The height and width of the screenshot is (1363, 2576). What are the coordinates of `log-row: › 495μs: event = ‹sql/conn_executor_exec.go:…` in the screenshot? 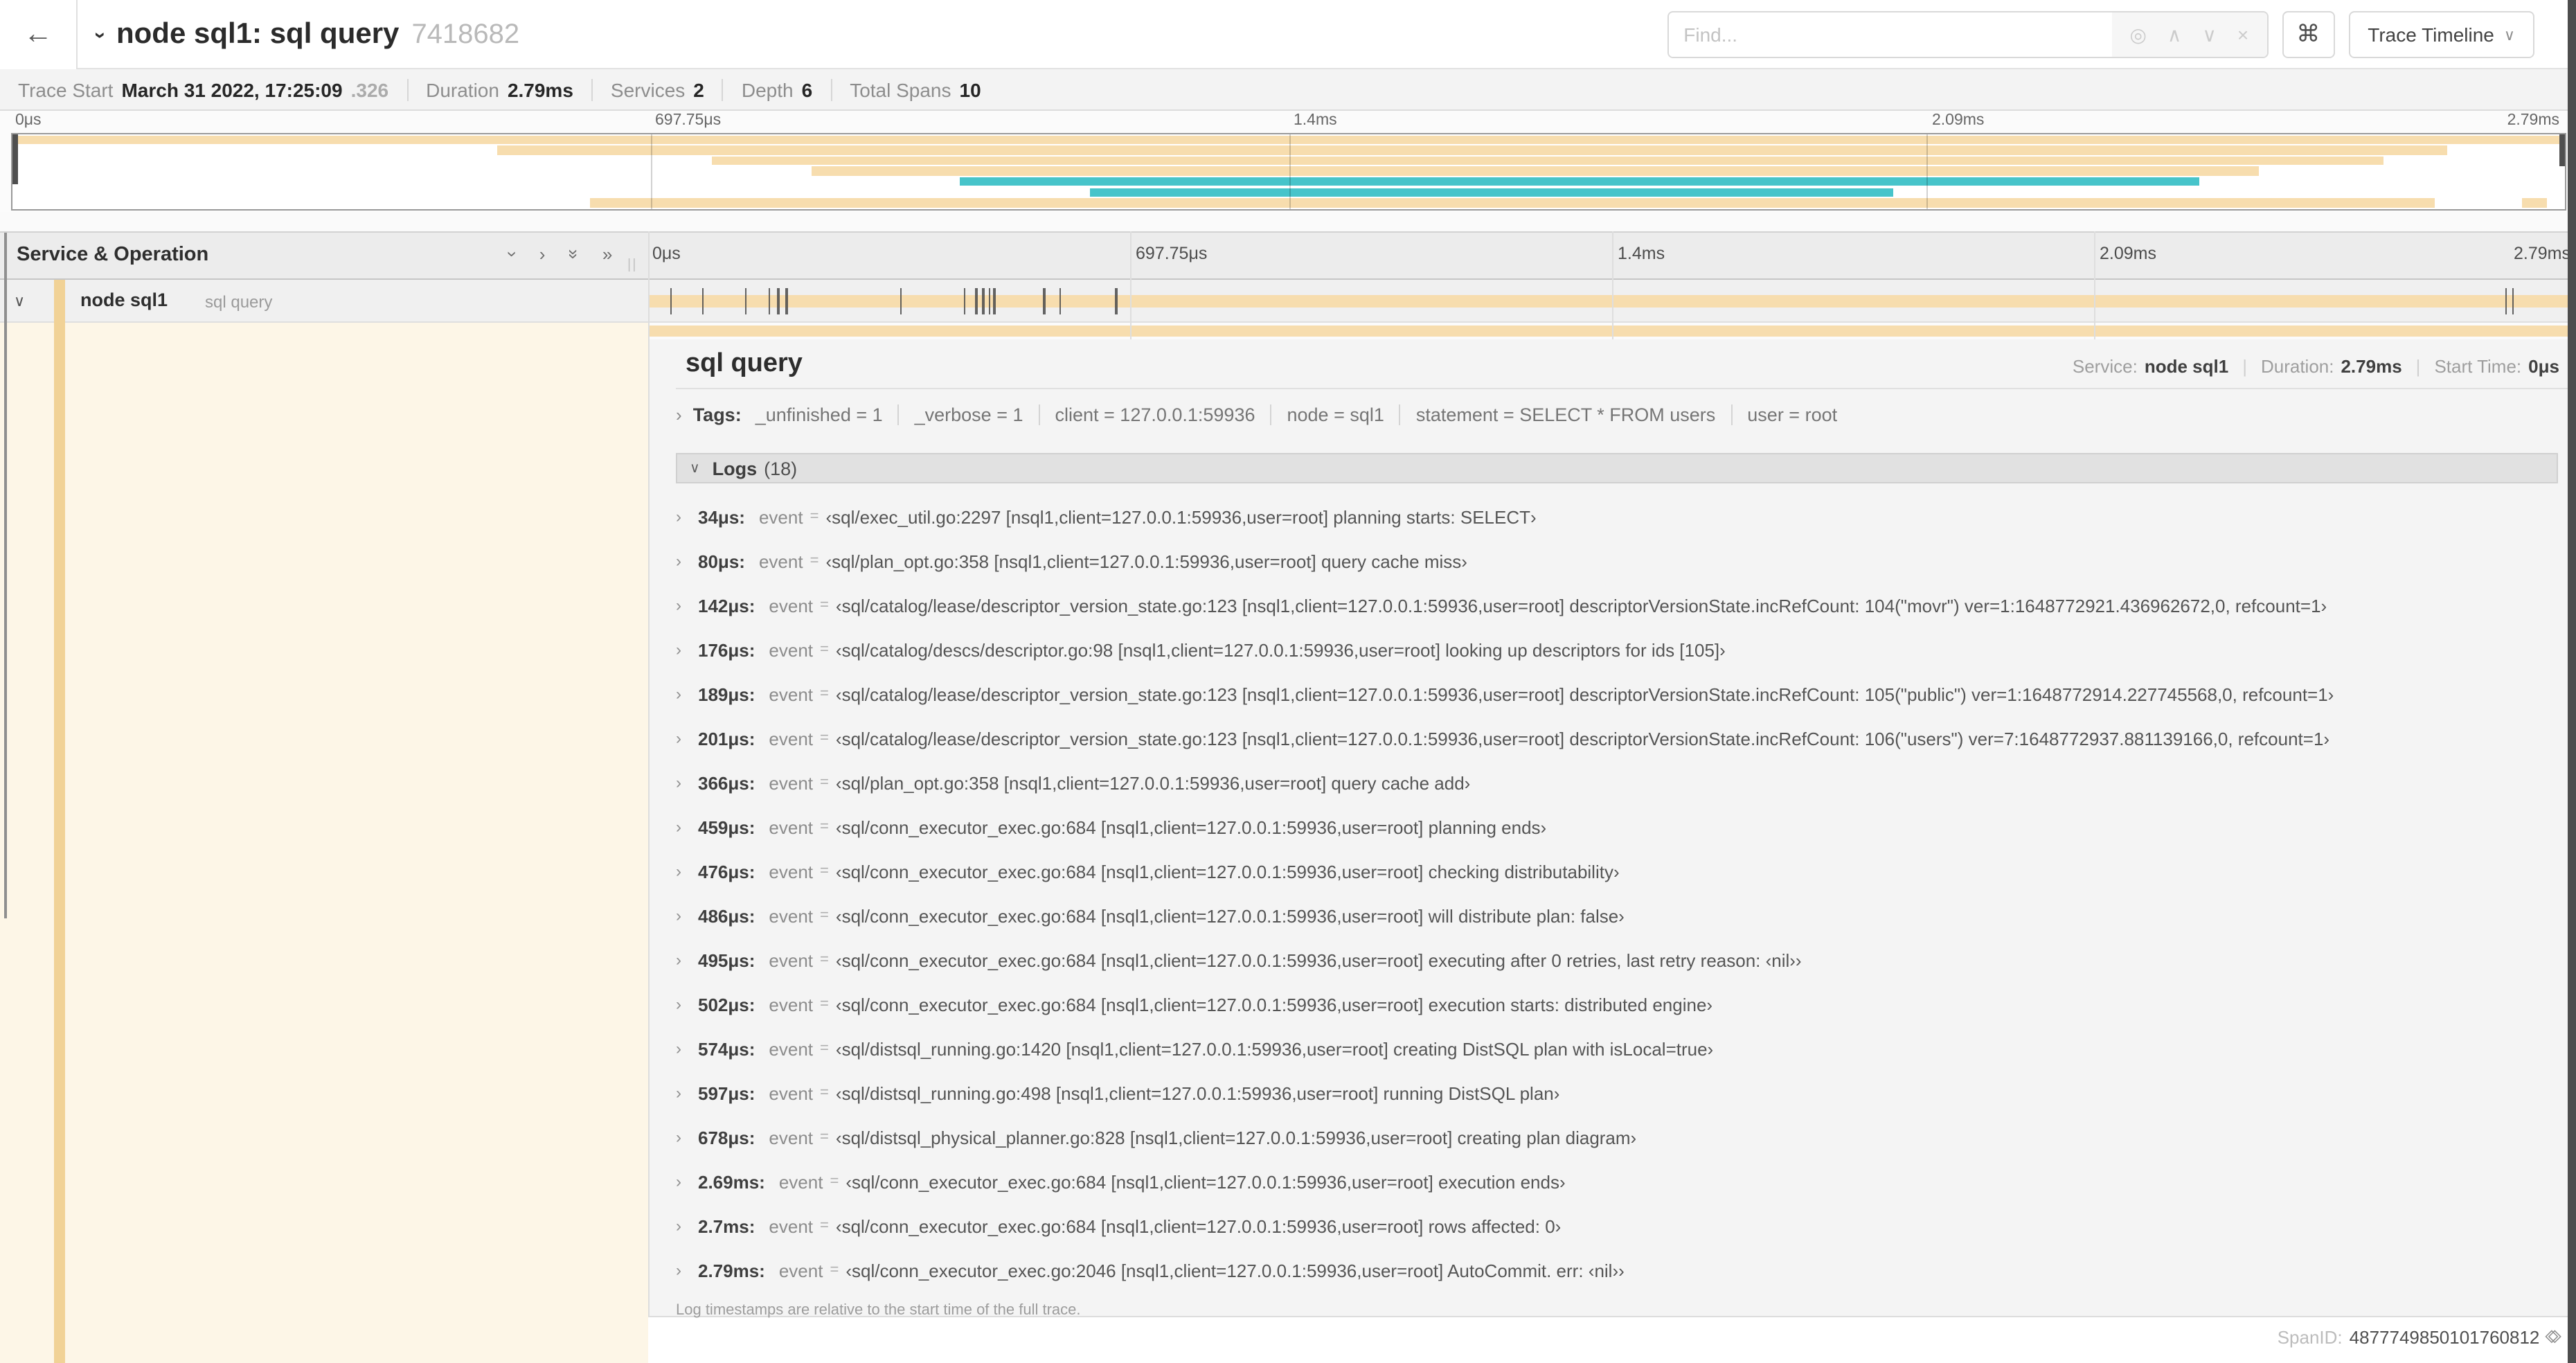 It's located at (1626, 960).